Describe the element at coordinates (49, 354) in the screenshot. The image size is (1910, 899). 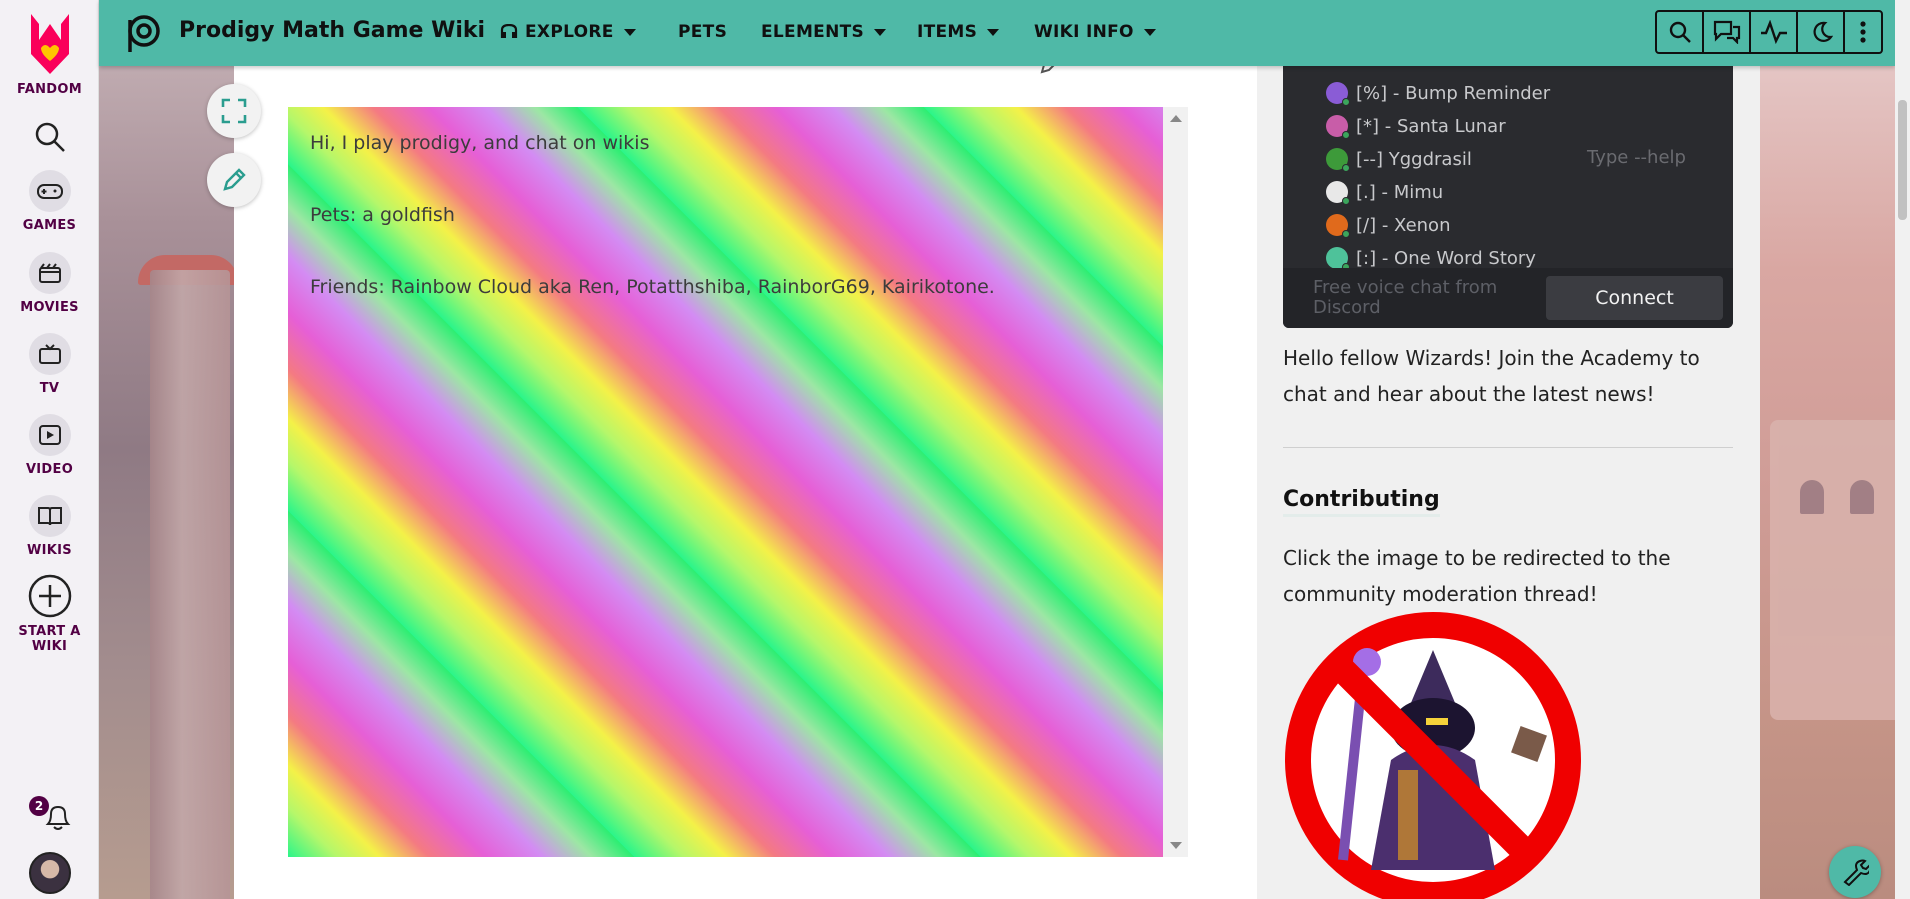
I see `tv-icon` at that location.